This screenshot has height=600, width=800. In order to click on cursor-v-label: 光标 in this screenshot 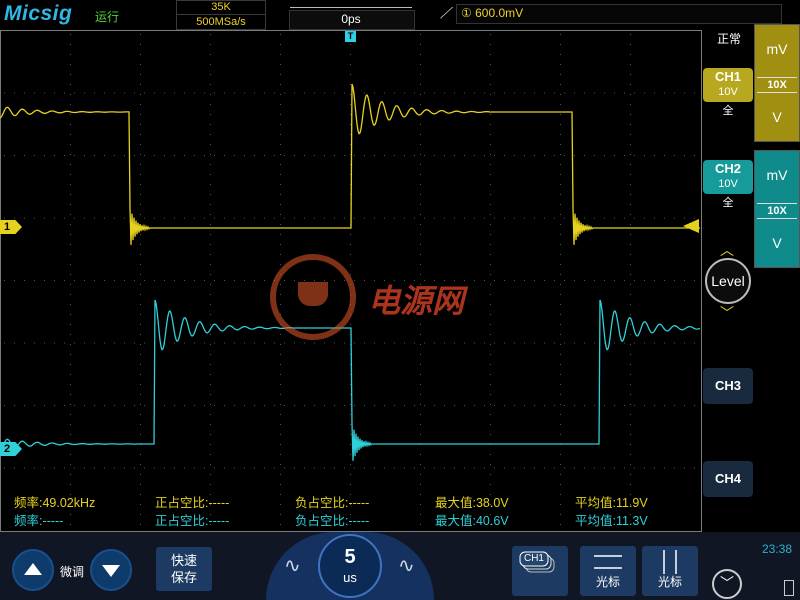, I will do `click(669, 582)`.